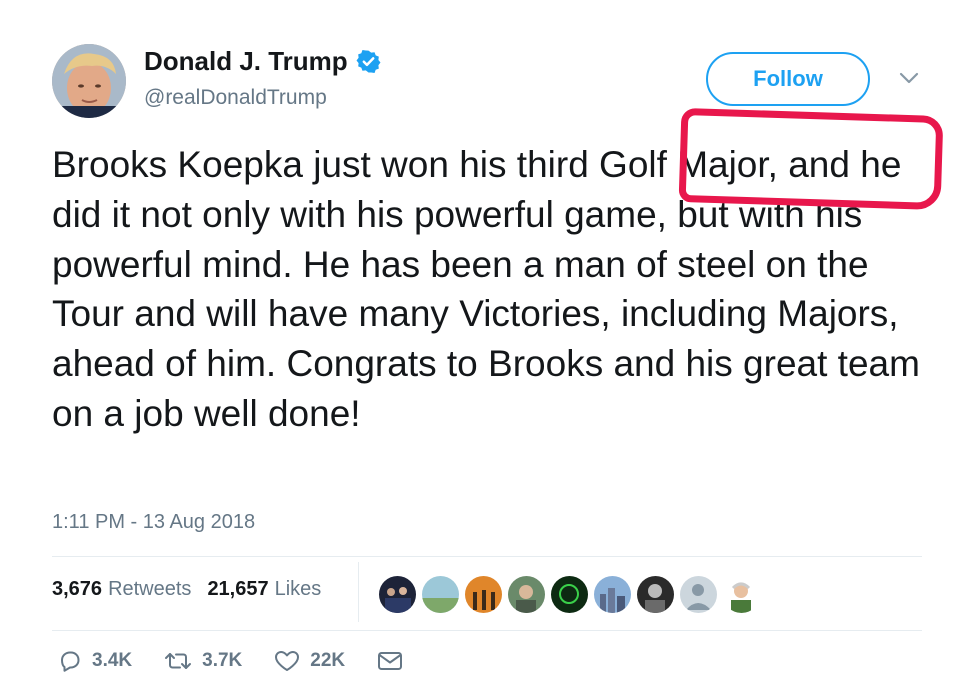  I want to click on like-count: 22K, so click(328, 660).